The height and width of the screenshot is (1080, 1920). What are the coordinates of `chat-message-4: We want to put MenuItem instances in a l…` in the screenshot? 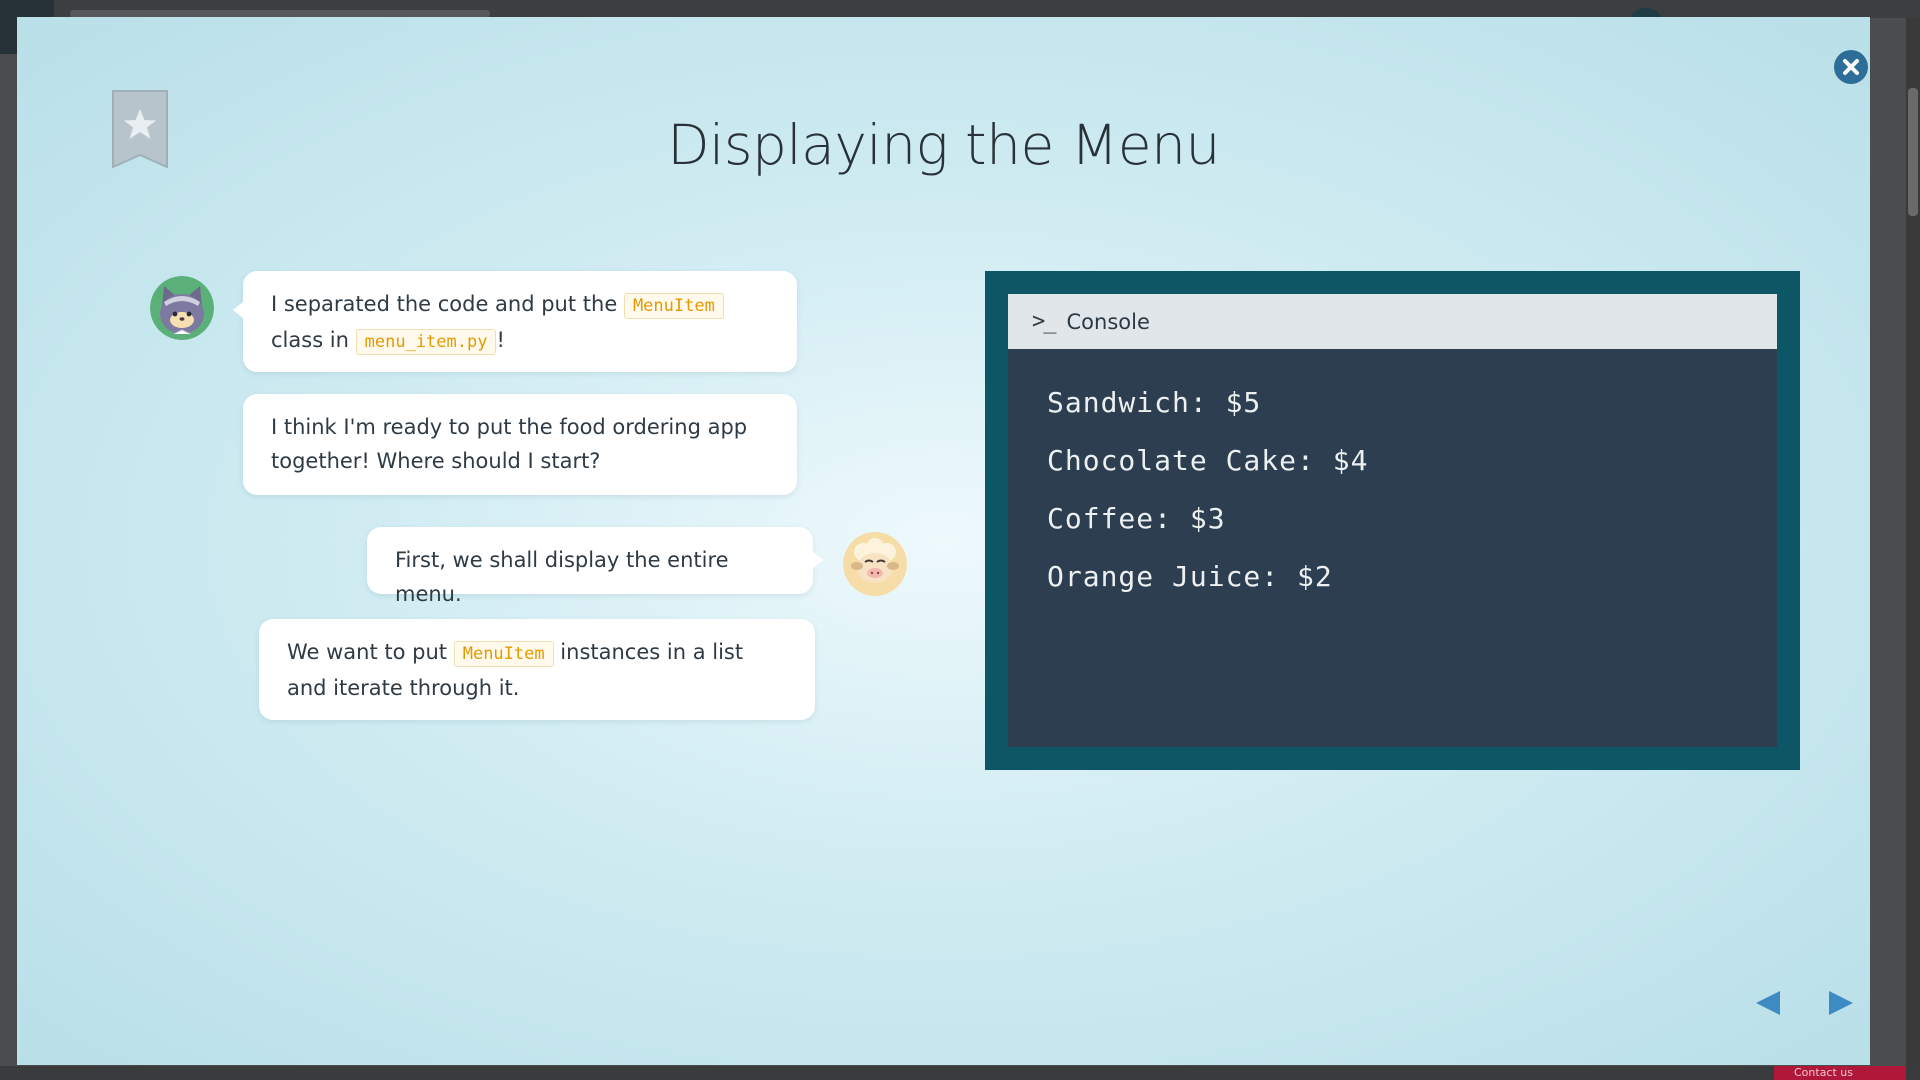 It's located at (537, 669).